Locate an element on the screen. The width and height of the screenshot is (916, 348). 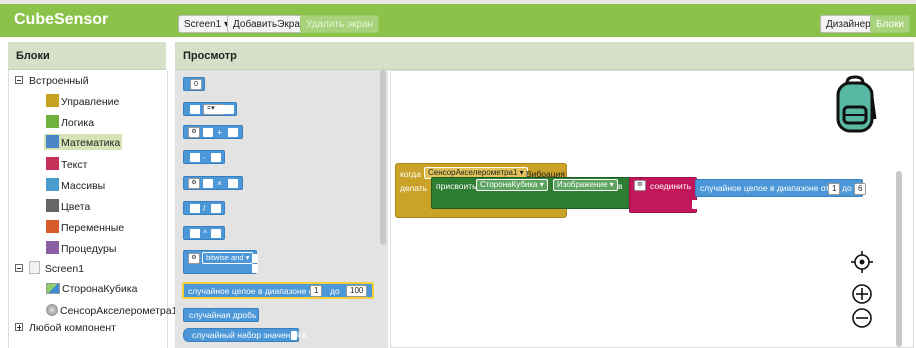
category-lists: Массивы is located at coordinates (75, 185).